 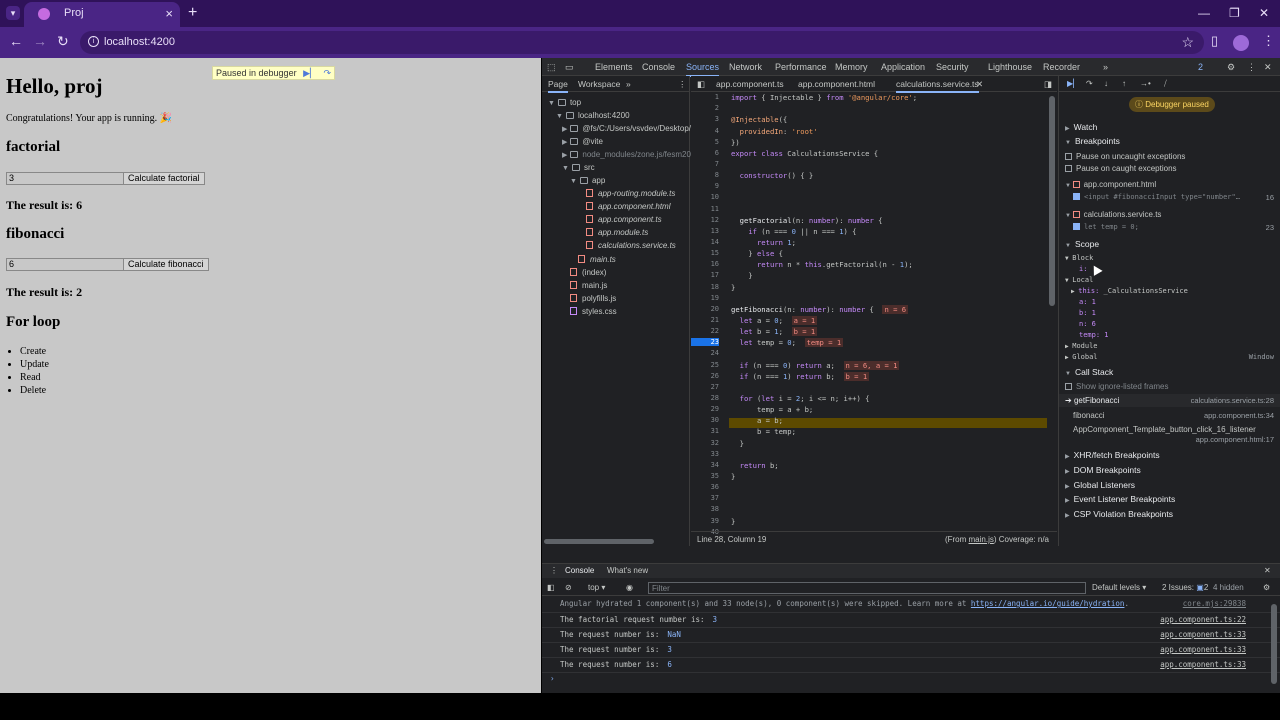 I want to click on drawer-close-icon: ✕, so click(x=1267, y=570).